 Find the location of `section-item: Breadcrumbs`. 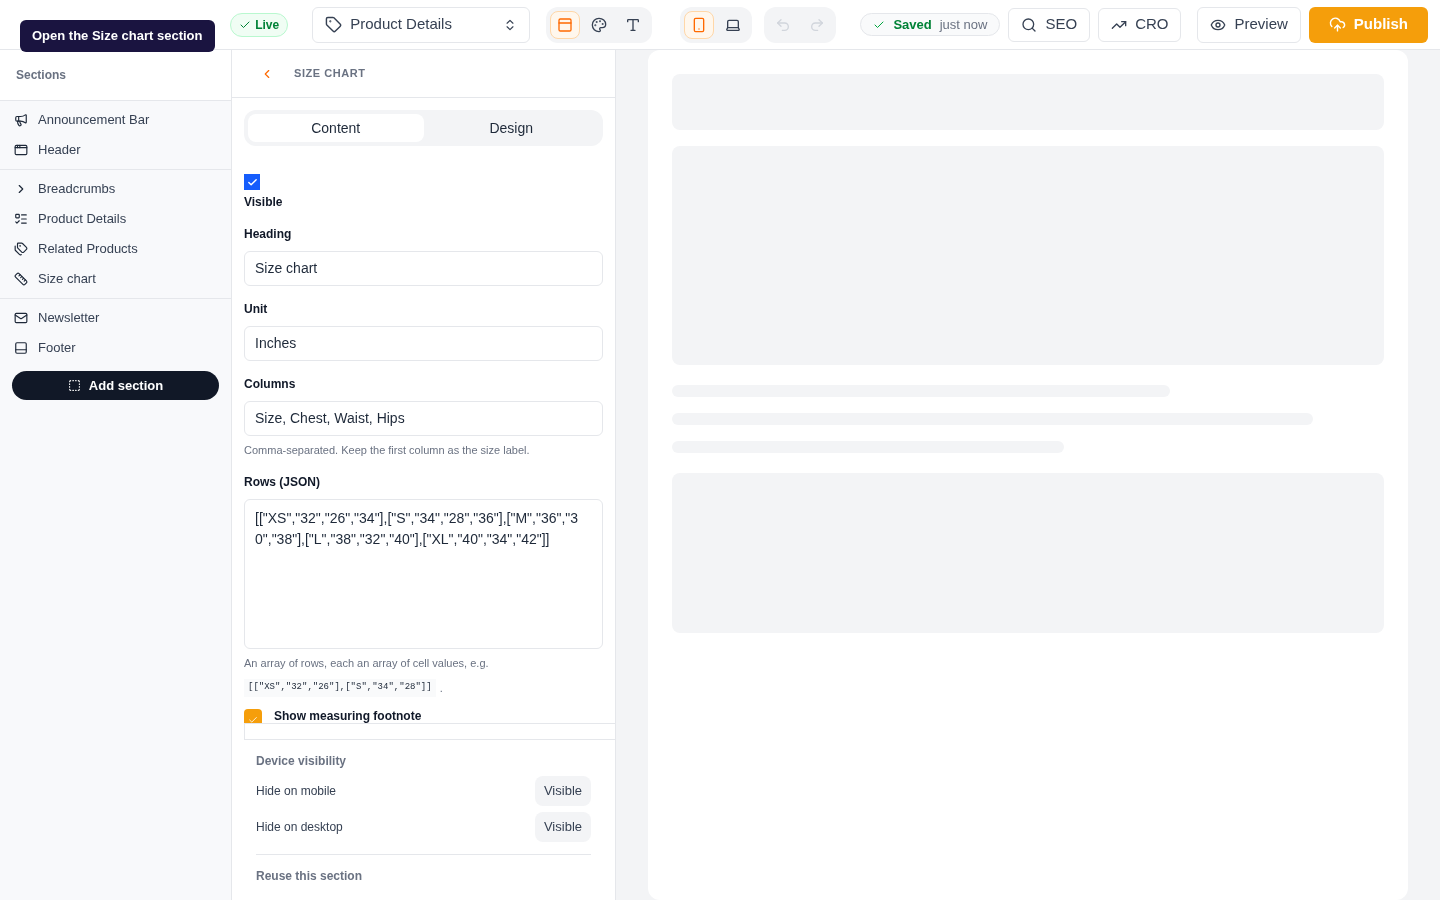

section-item: Breadcrumbs is located at coordinates (115, 189).